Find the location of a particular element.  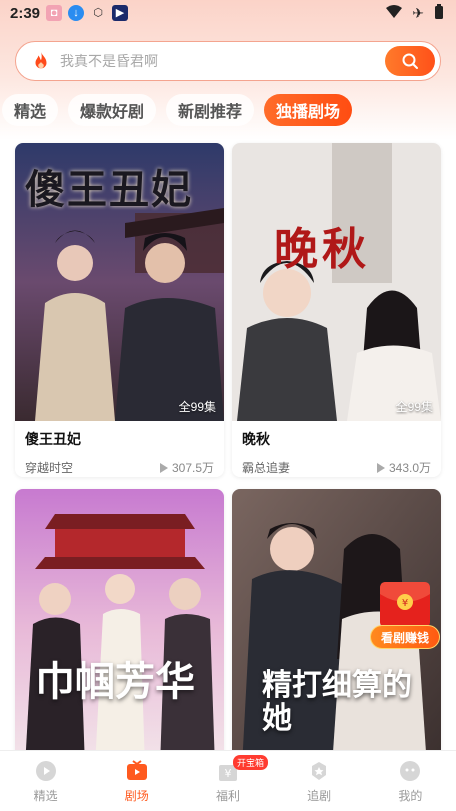

airplane-icon: ✈ is located at coordinates (418, 12).